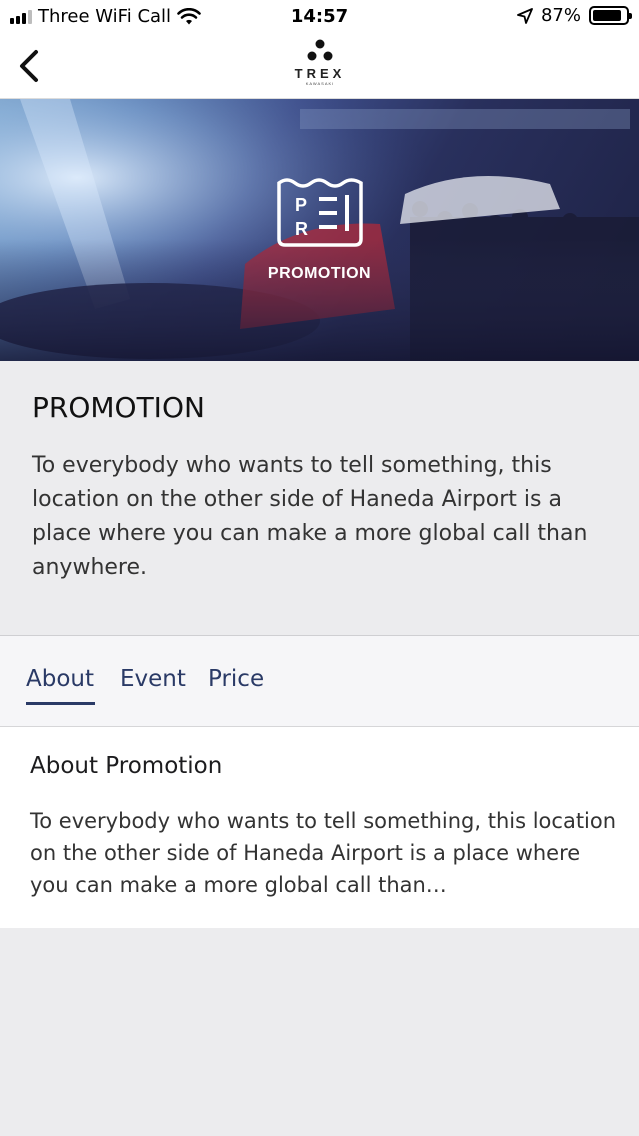 This screenshot has height=1136, width=639. Describe the element at coordinates (560, 15) in the screenshot. I see `battery-percent: 87%` at that location.